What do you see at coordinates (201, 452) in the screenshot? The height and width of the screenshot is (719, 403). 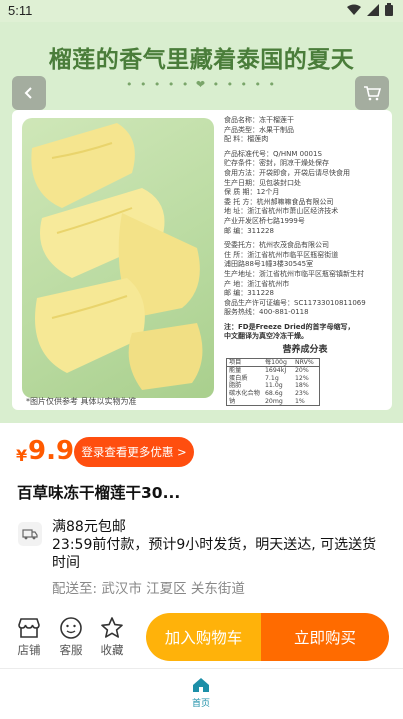 I see `price-row: ¥ 9.9 登录查看更多优惠 >` at bounding box center [201, 452].